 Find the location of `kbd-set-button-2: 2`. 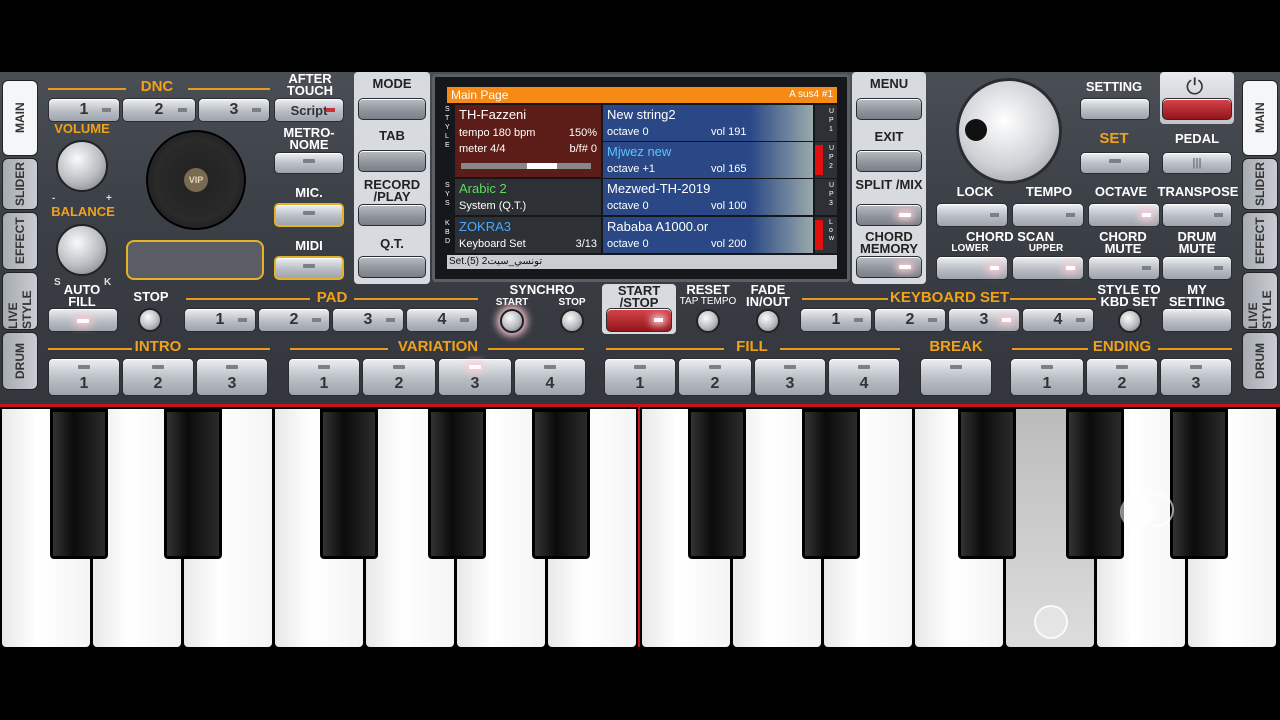

kbd-set-button-2: 2 is located at coordinates (910, 320).